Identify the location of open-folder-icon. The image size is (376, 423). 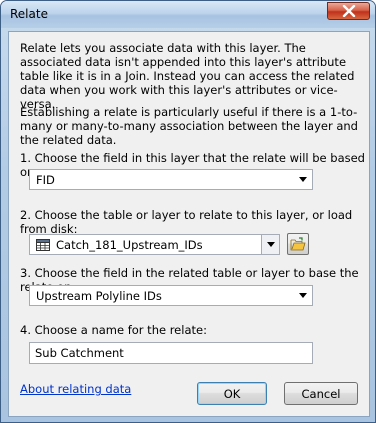
(298, 244).